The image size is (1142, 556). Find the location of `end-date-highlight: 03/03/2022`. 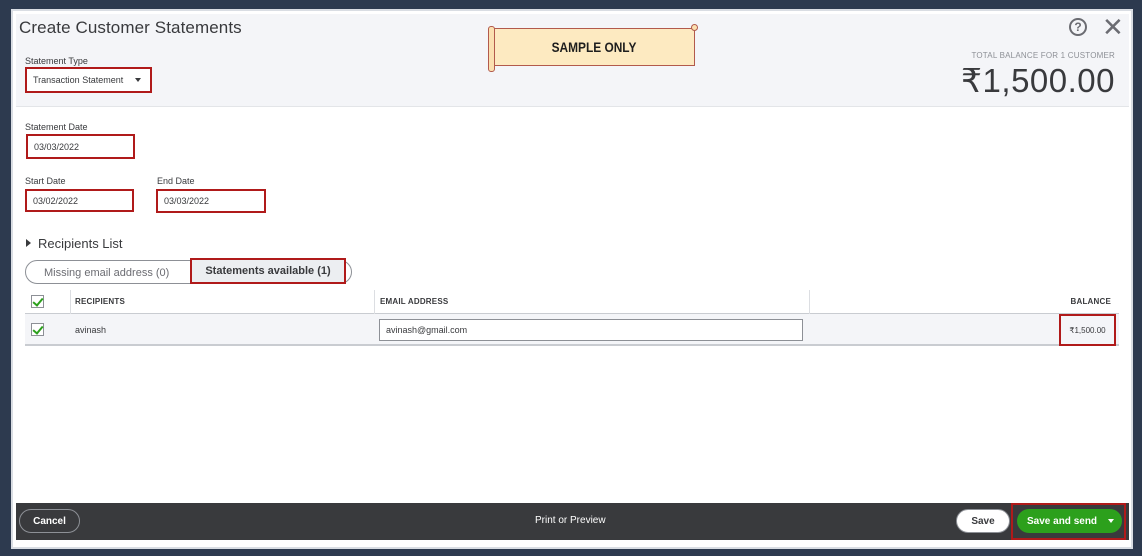

end-date-highlight: 03/03/2022 is located at coordinates (211, 201).